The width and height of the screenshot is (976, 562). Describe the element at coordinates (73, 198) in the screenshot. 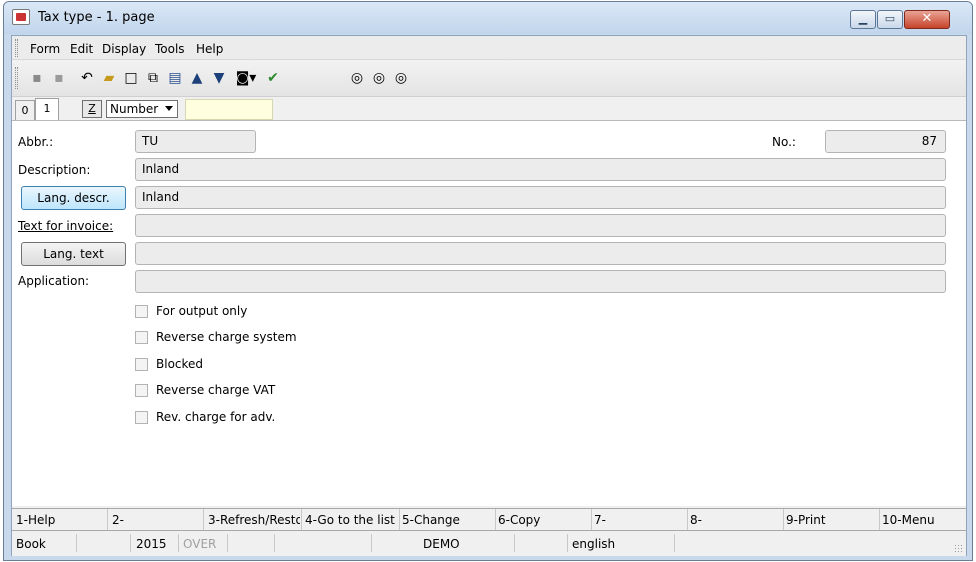

I see `lang-descr-button: Lang. descr.` at that location.